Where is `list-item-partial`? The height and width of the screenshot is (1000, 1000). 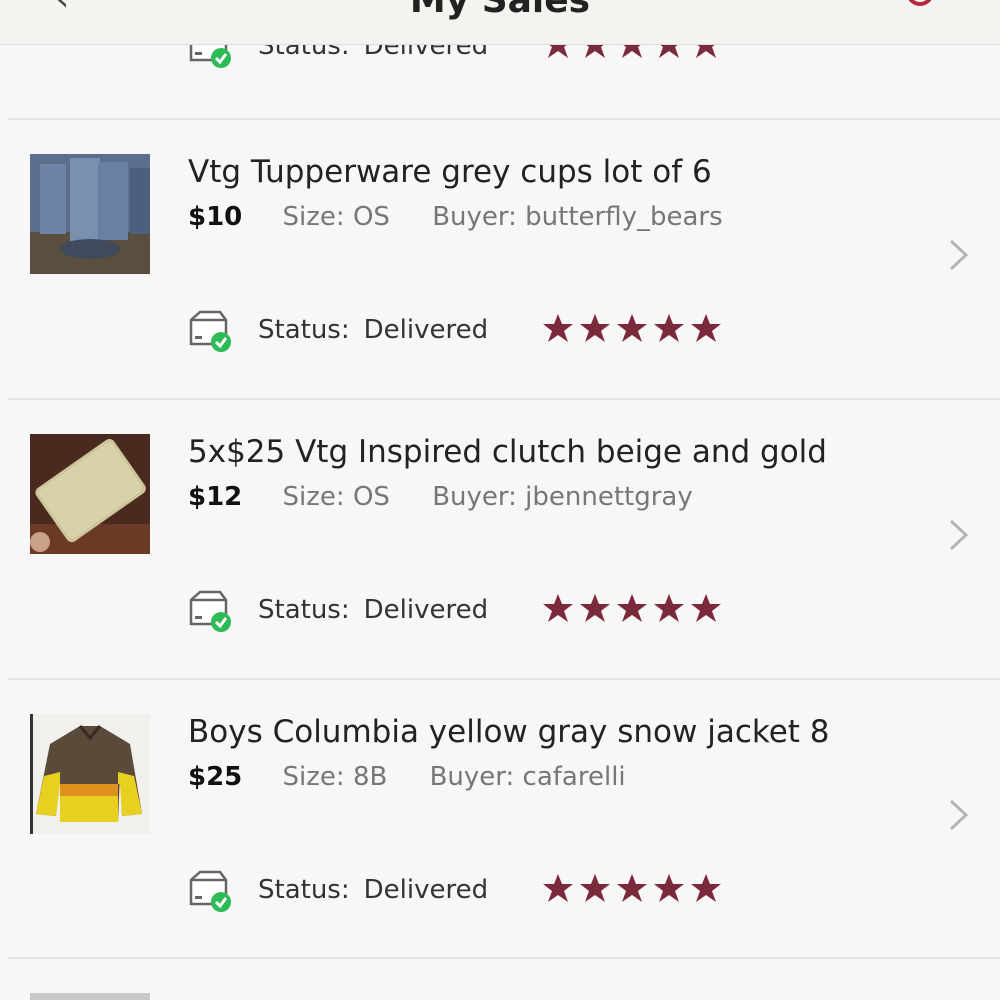 list-item-partial is located at coordinates (504, 978).